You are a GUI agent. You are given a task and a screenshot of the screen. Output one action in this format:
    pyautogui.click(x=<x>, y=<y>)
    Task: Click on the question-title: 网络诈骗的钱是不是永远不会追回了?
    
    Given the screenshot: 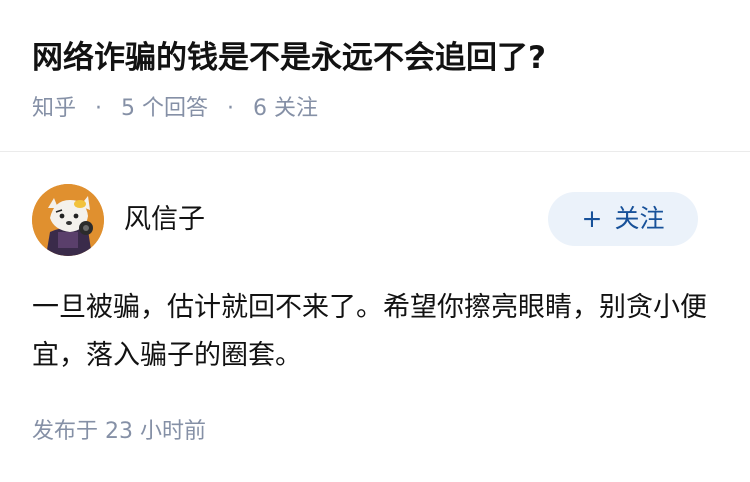 What is the action you would take?
    pyautogui.click(x=289, y=58)
    